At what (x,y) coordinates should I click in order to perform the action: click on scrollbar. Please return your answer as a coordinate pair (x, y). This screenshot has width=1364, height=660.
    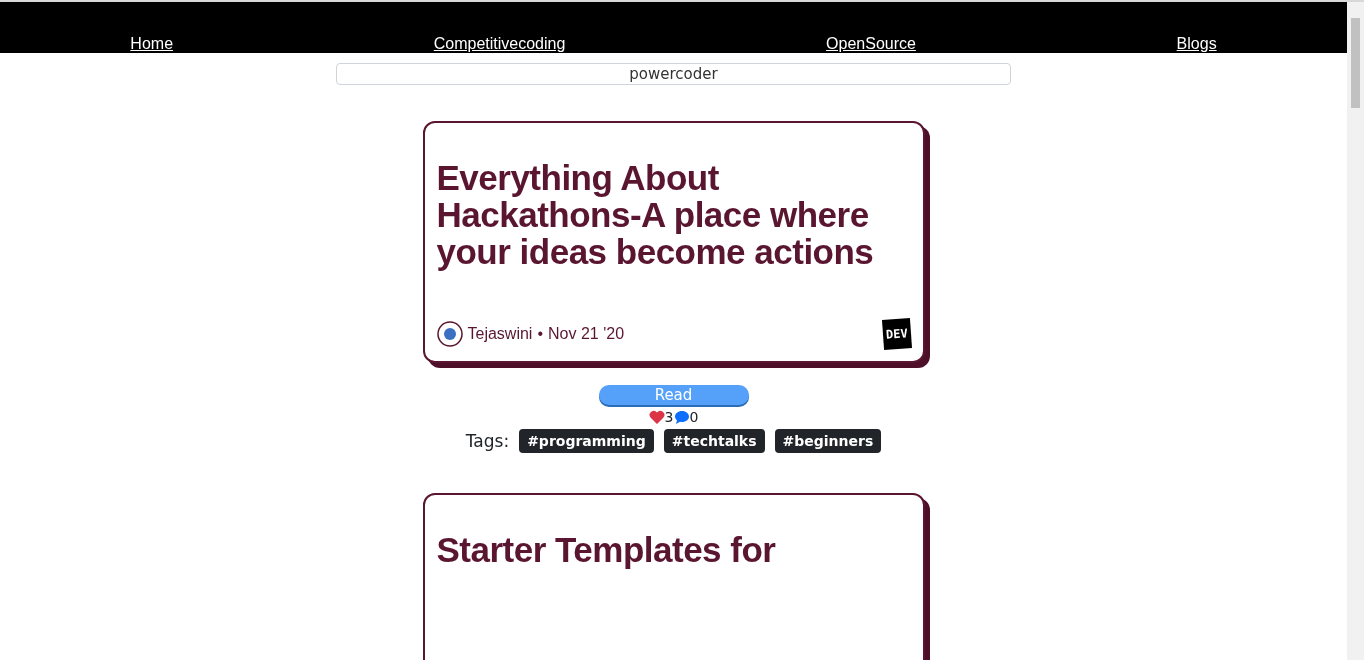
    Looking at the image, I should click on (1355, 331).